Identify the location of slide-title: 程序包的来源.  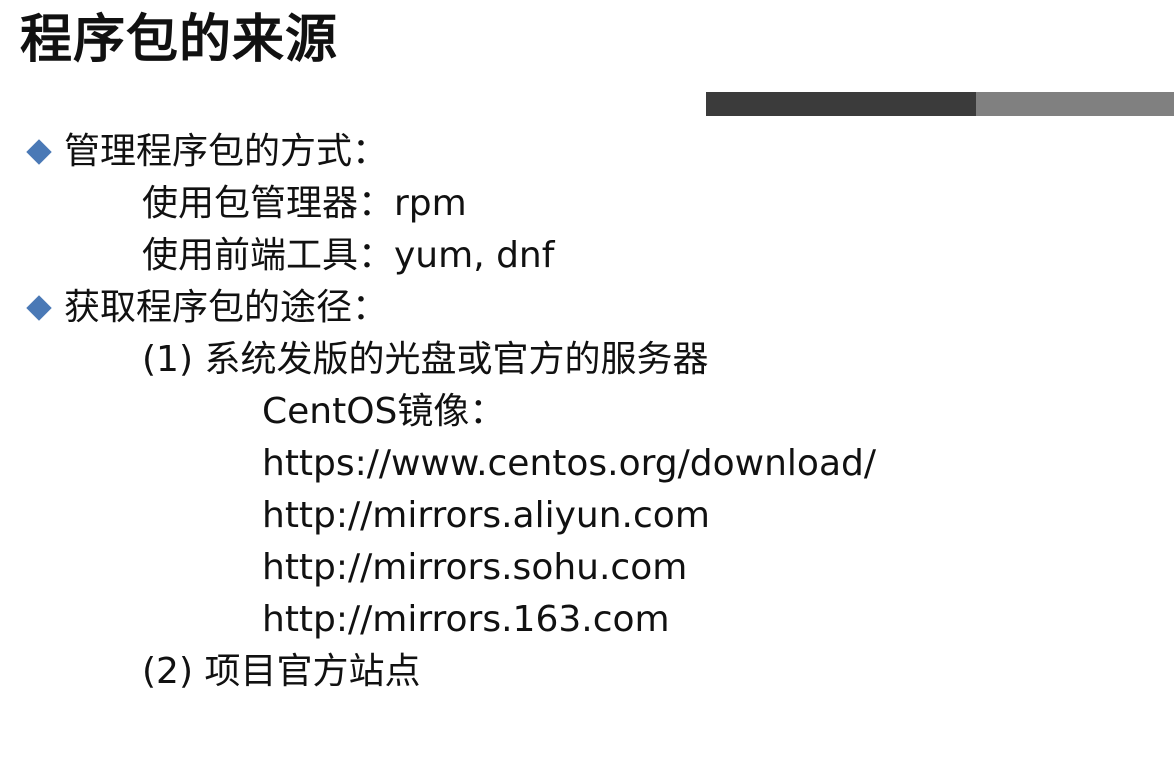
(179, 40).